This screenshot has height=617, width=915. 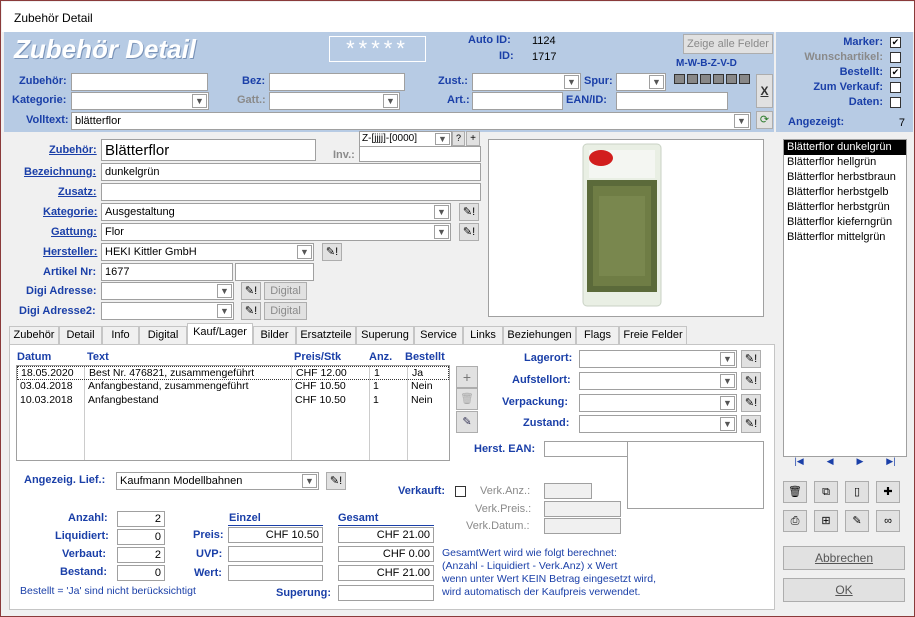 What do you see at coordinates (795, 521) in the screenshot?
I see `print-icon: ⎙` at bounding box center [795, 521].